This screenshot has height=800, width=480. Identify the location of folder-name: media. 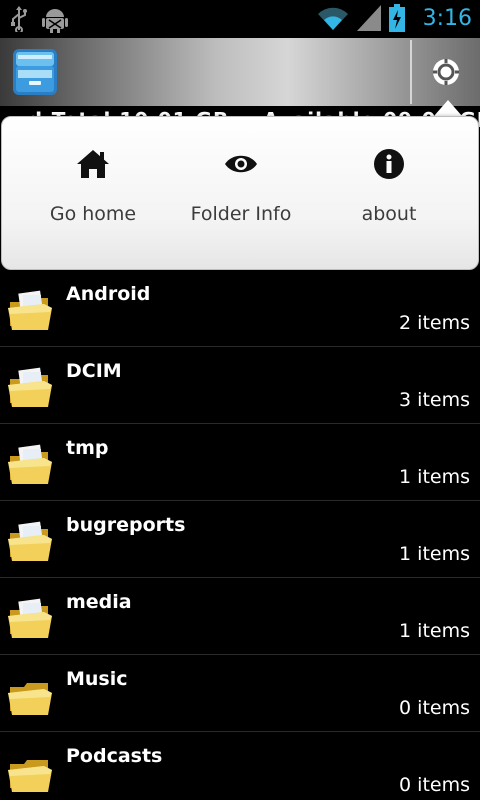
(99, 602).